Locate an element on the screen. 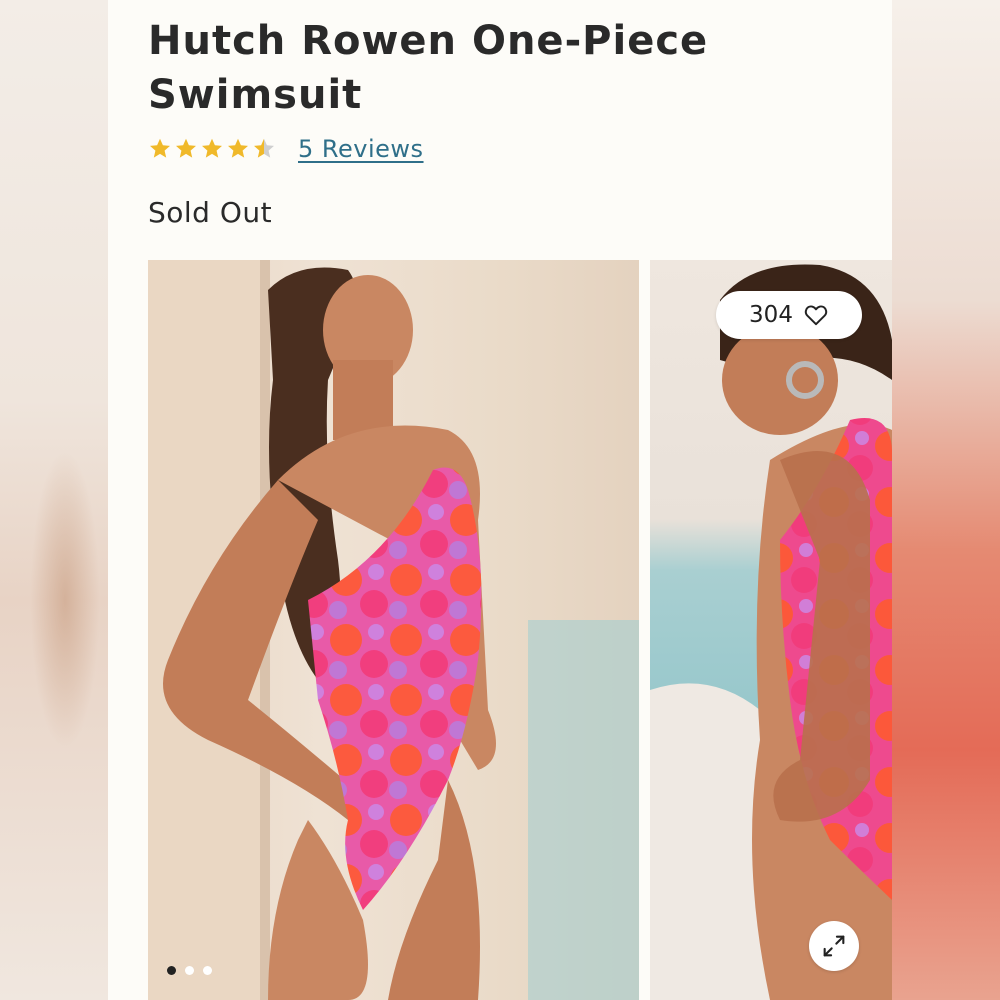 The width and height of the screenshot is (1000, 1000). likes-button: 304 is located at coordinates (789, 315).